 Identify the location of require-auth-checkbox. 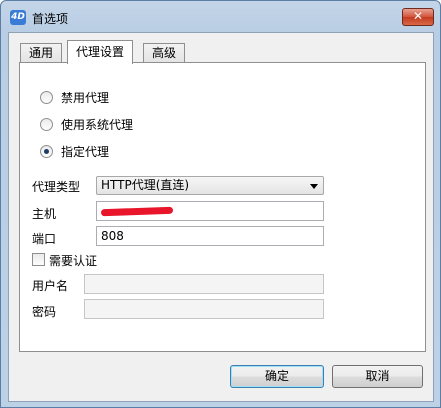
(38, 259).